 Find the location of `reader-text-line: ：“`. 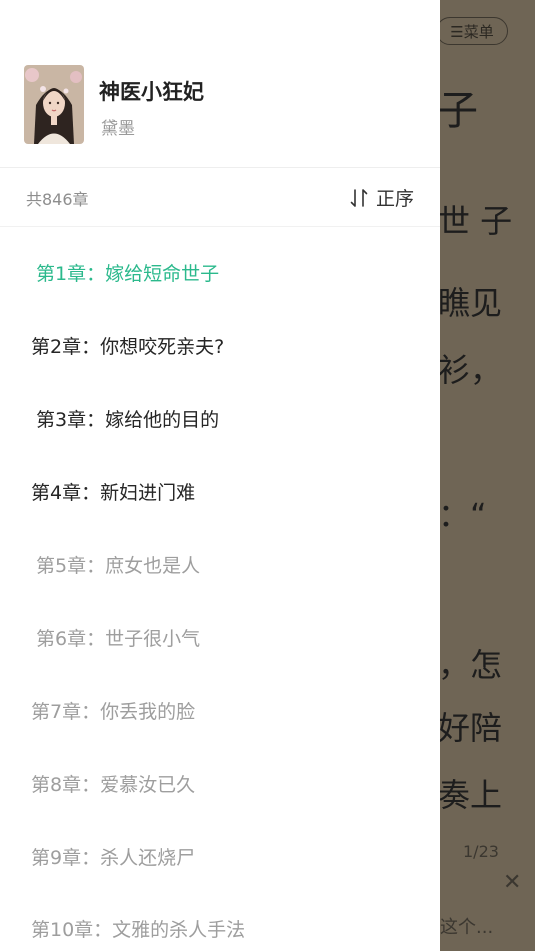

reader-text-line: ：“ is located at coordinates (462, 515).